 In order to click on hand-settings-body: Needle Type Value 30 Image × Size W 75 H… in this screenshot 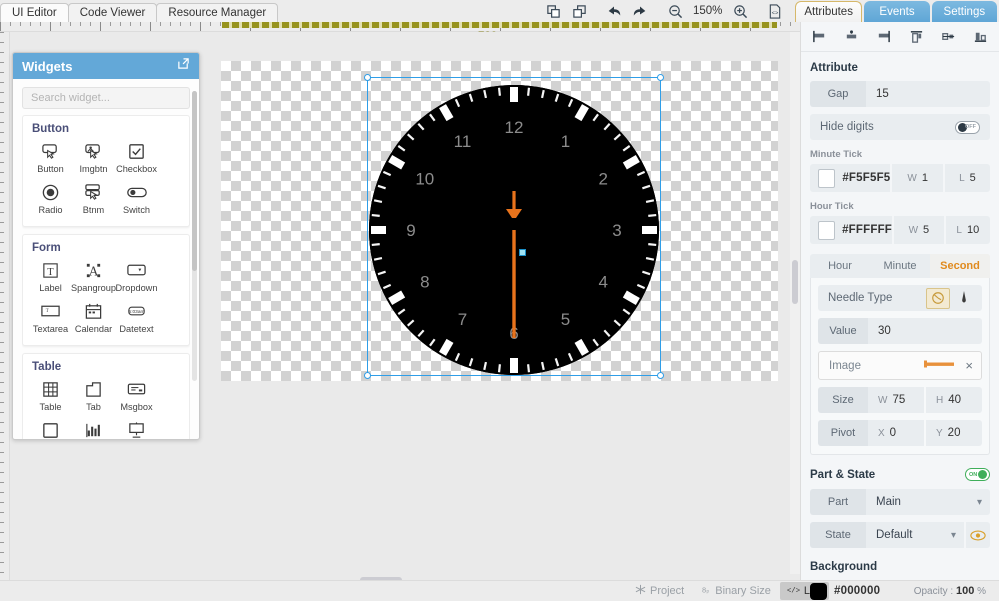, I will do `click(900, 366)`.